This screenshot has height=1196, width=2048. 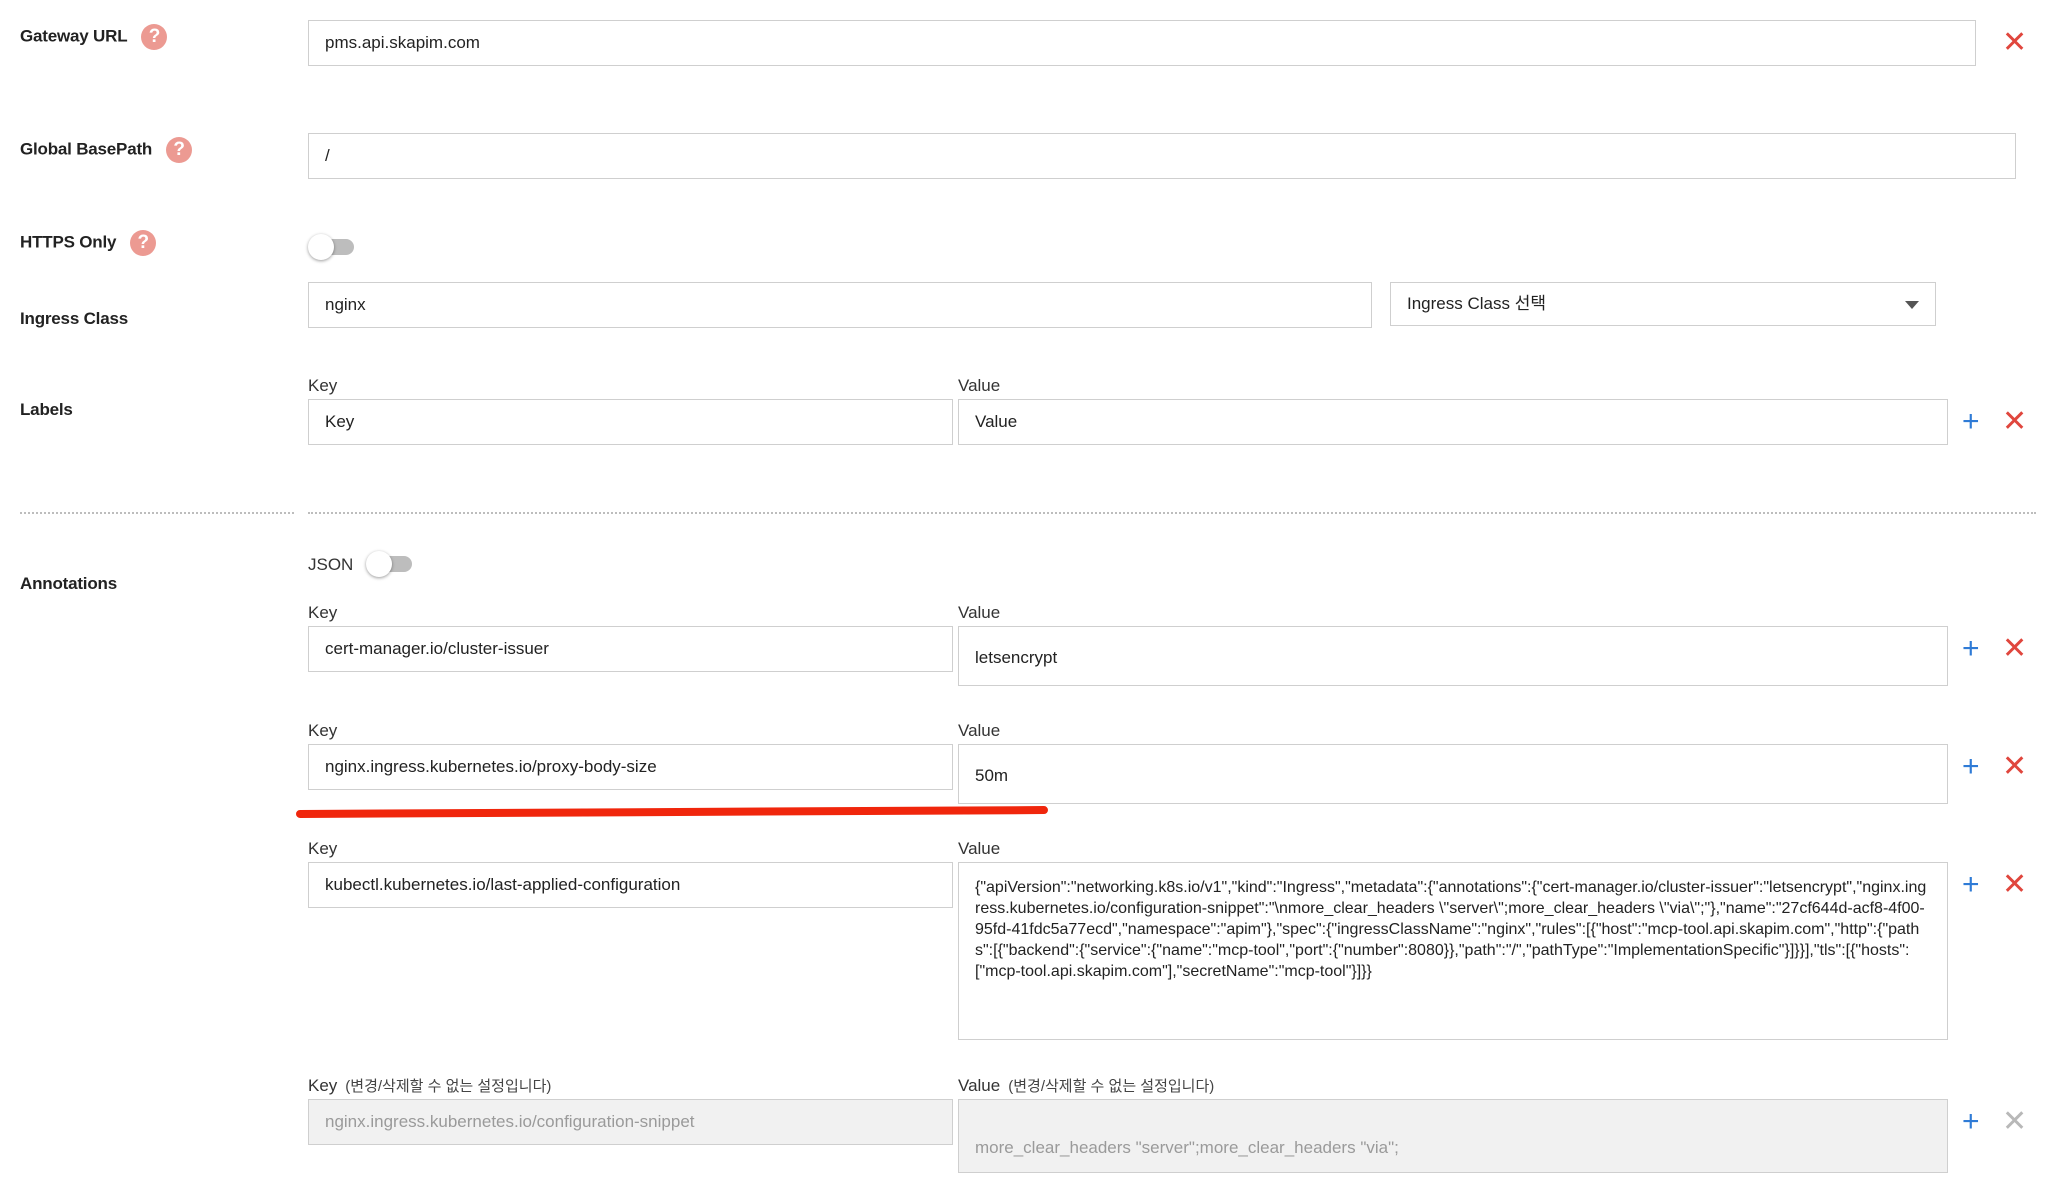 I want to click on labels-key-input: Key, so click(x=630, y=422).